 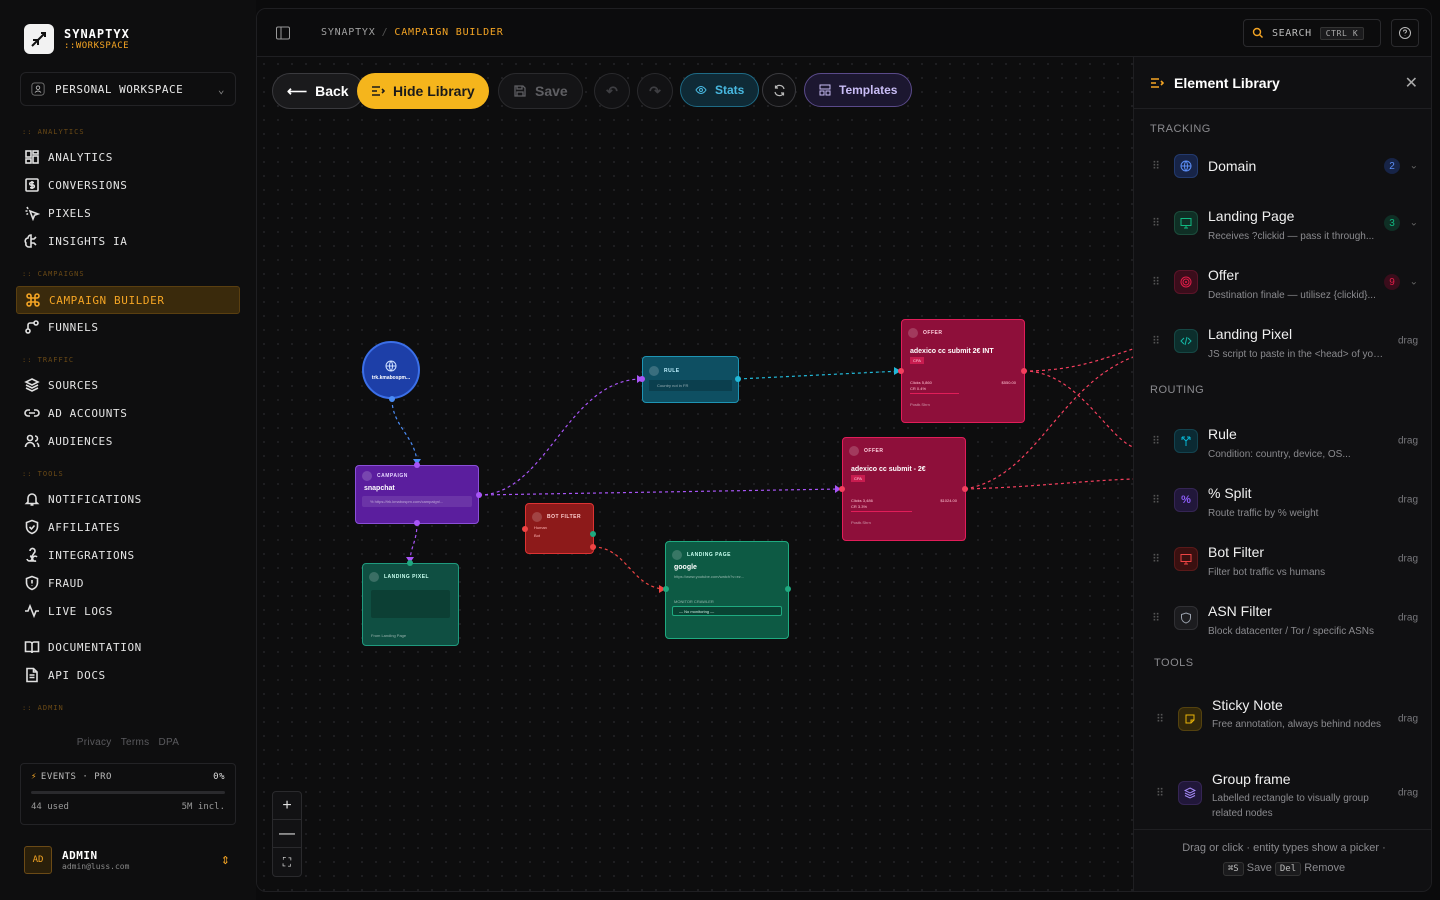 I want to click on webhook-icon, so click(x=32, y=554).